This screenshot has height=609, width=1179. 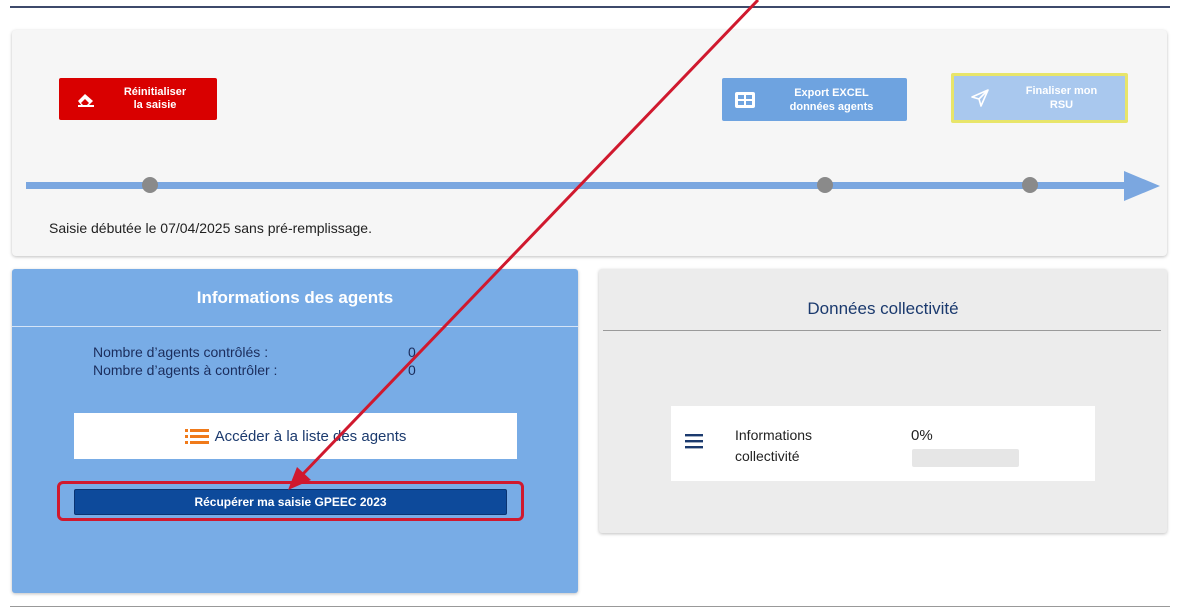 What do you see at coordinates (774, 445) in the screenshot?
I see `collectivite-info-label: Informations collectivité` at bounding box center [774, 445].